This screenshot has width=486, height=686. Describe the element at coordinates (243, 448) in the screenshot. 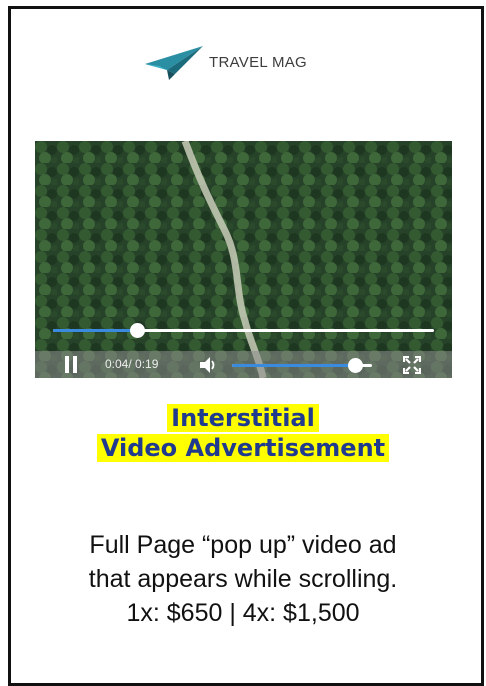

I see `headline-line-2: Video Advertisement` at that location.